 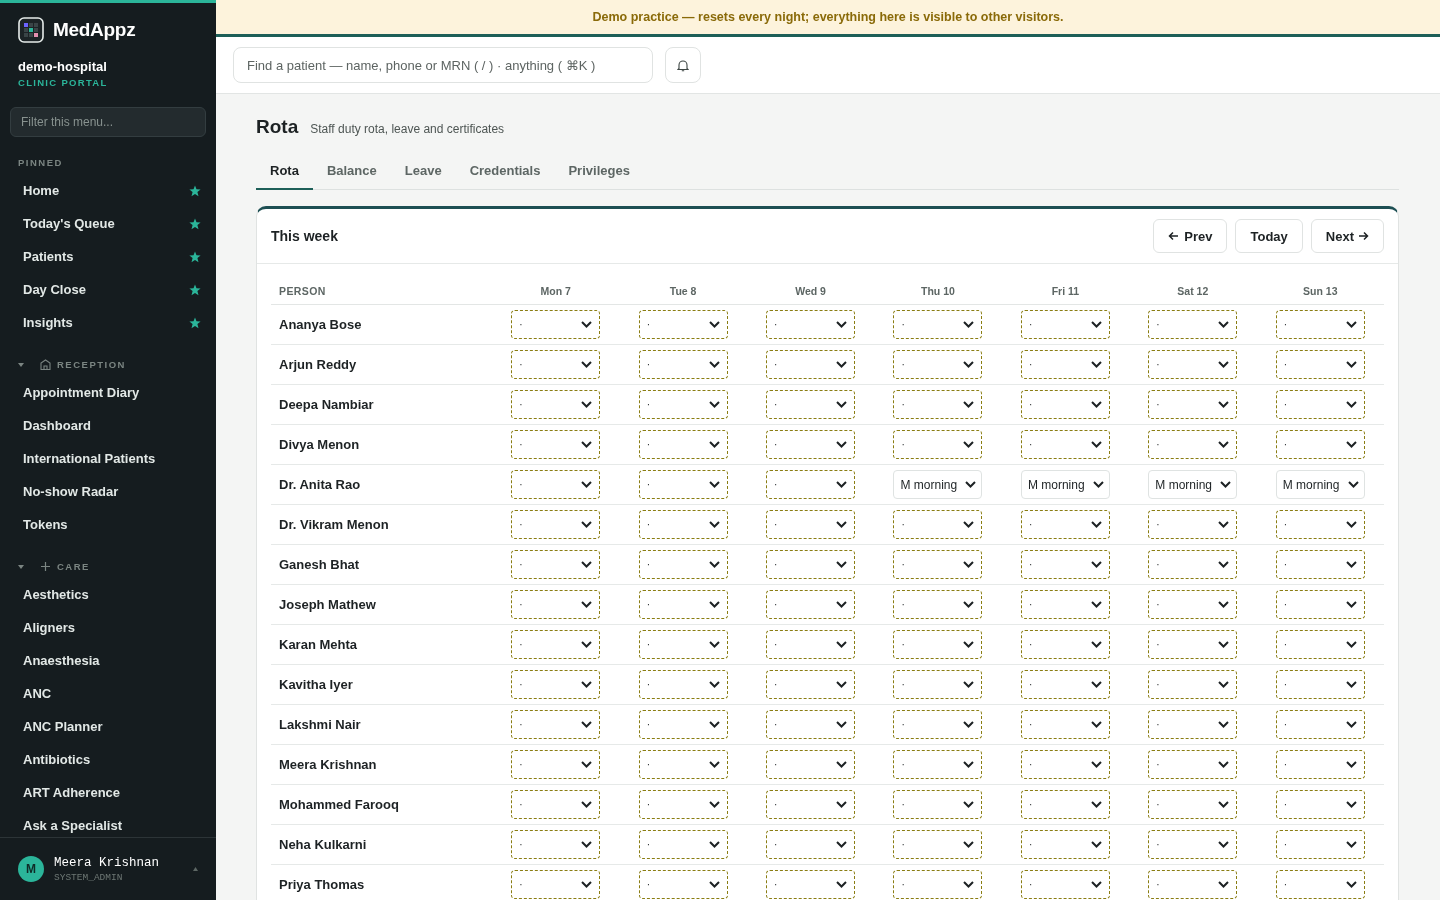 I want to click on next-button: Next, so click(x=1347, y=236).